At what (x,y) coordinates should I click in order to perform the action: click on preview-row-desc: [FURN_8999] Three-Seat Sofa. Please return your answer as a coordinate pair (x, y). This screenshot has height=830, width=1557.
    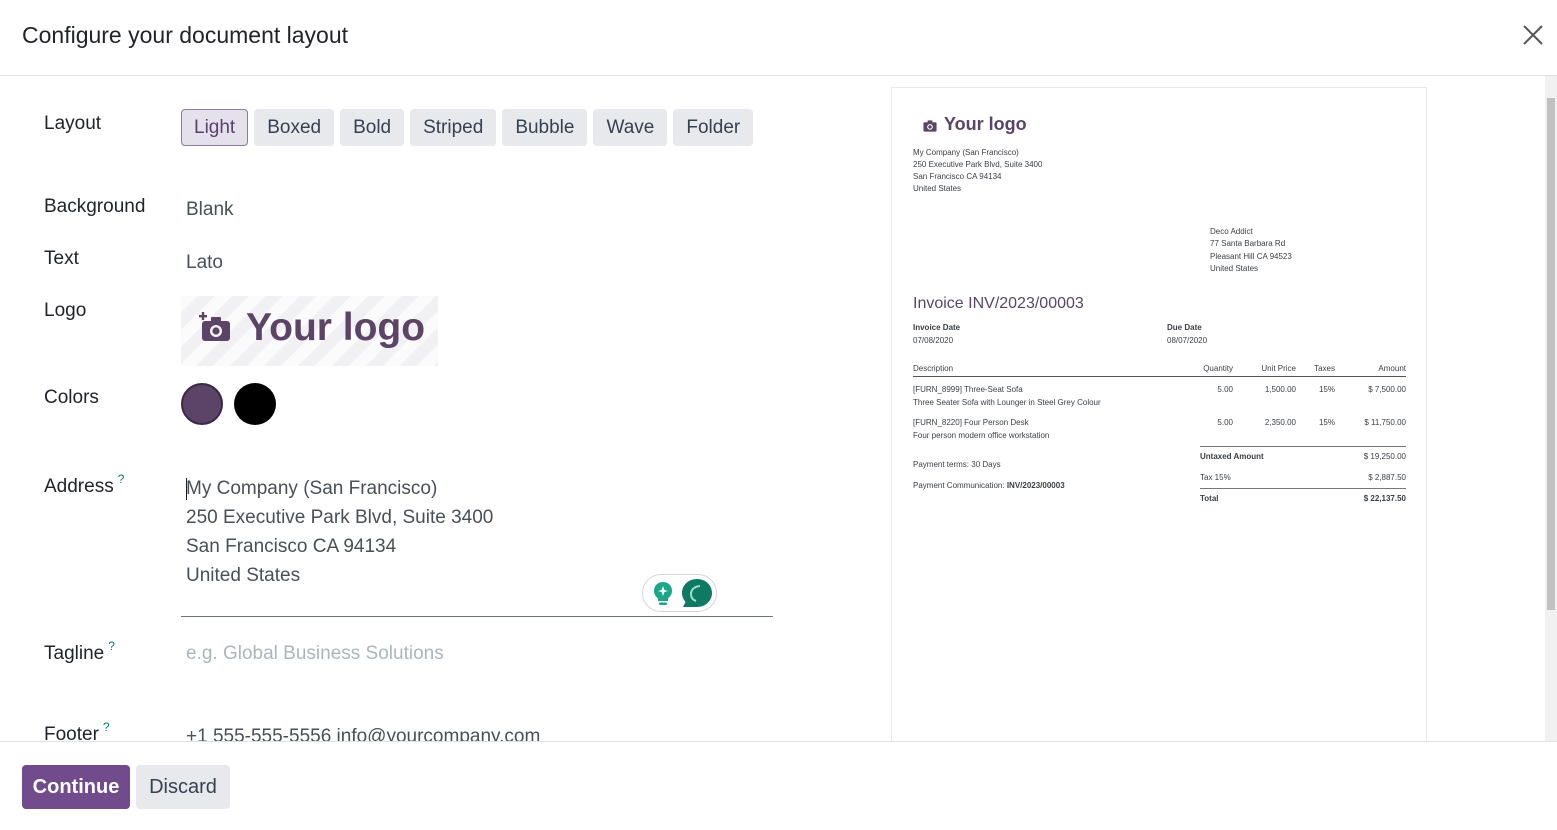
    Looking at the image, I should click on (968, 389).